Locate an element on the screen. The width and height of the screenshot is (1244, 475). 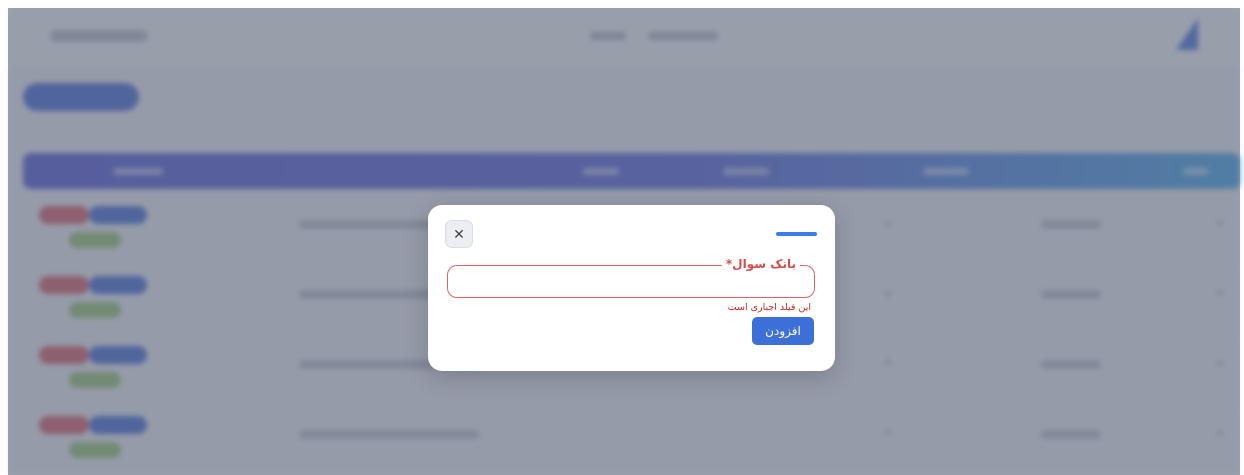
add-question-bank-dialog: ✕ بانک سوال* این فیلد اجباری است افزودن is located at coordinates (631, 288).